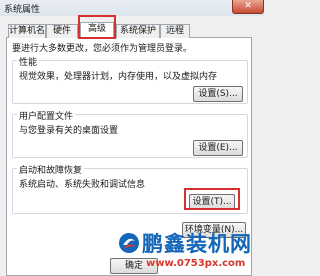 This screenshot has height=276, width=320. What do you see at coordinates (62, 31) in the screenshot?
I see `tab-hardware: 硬件` at bounding box center [62, 31].